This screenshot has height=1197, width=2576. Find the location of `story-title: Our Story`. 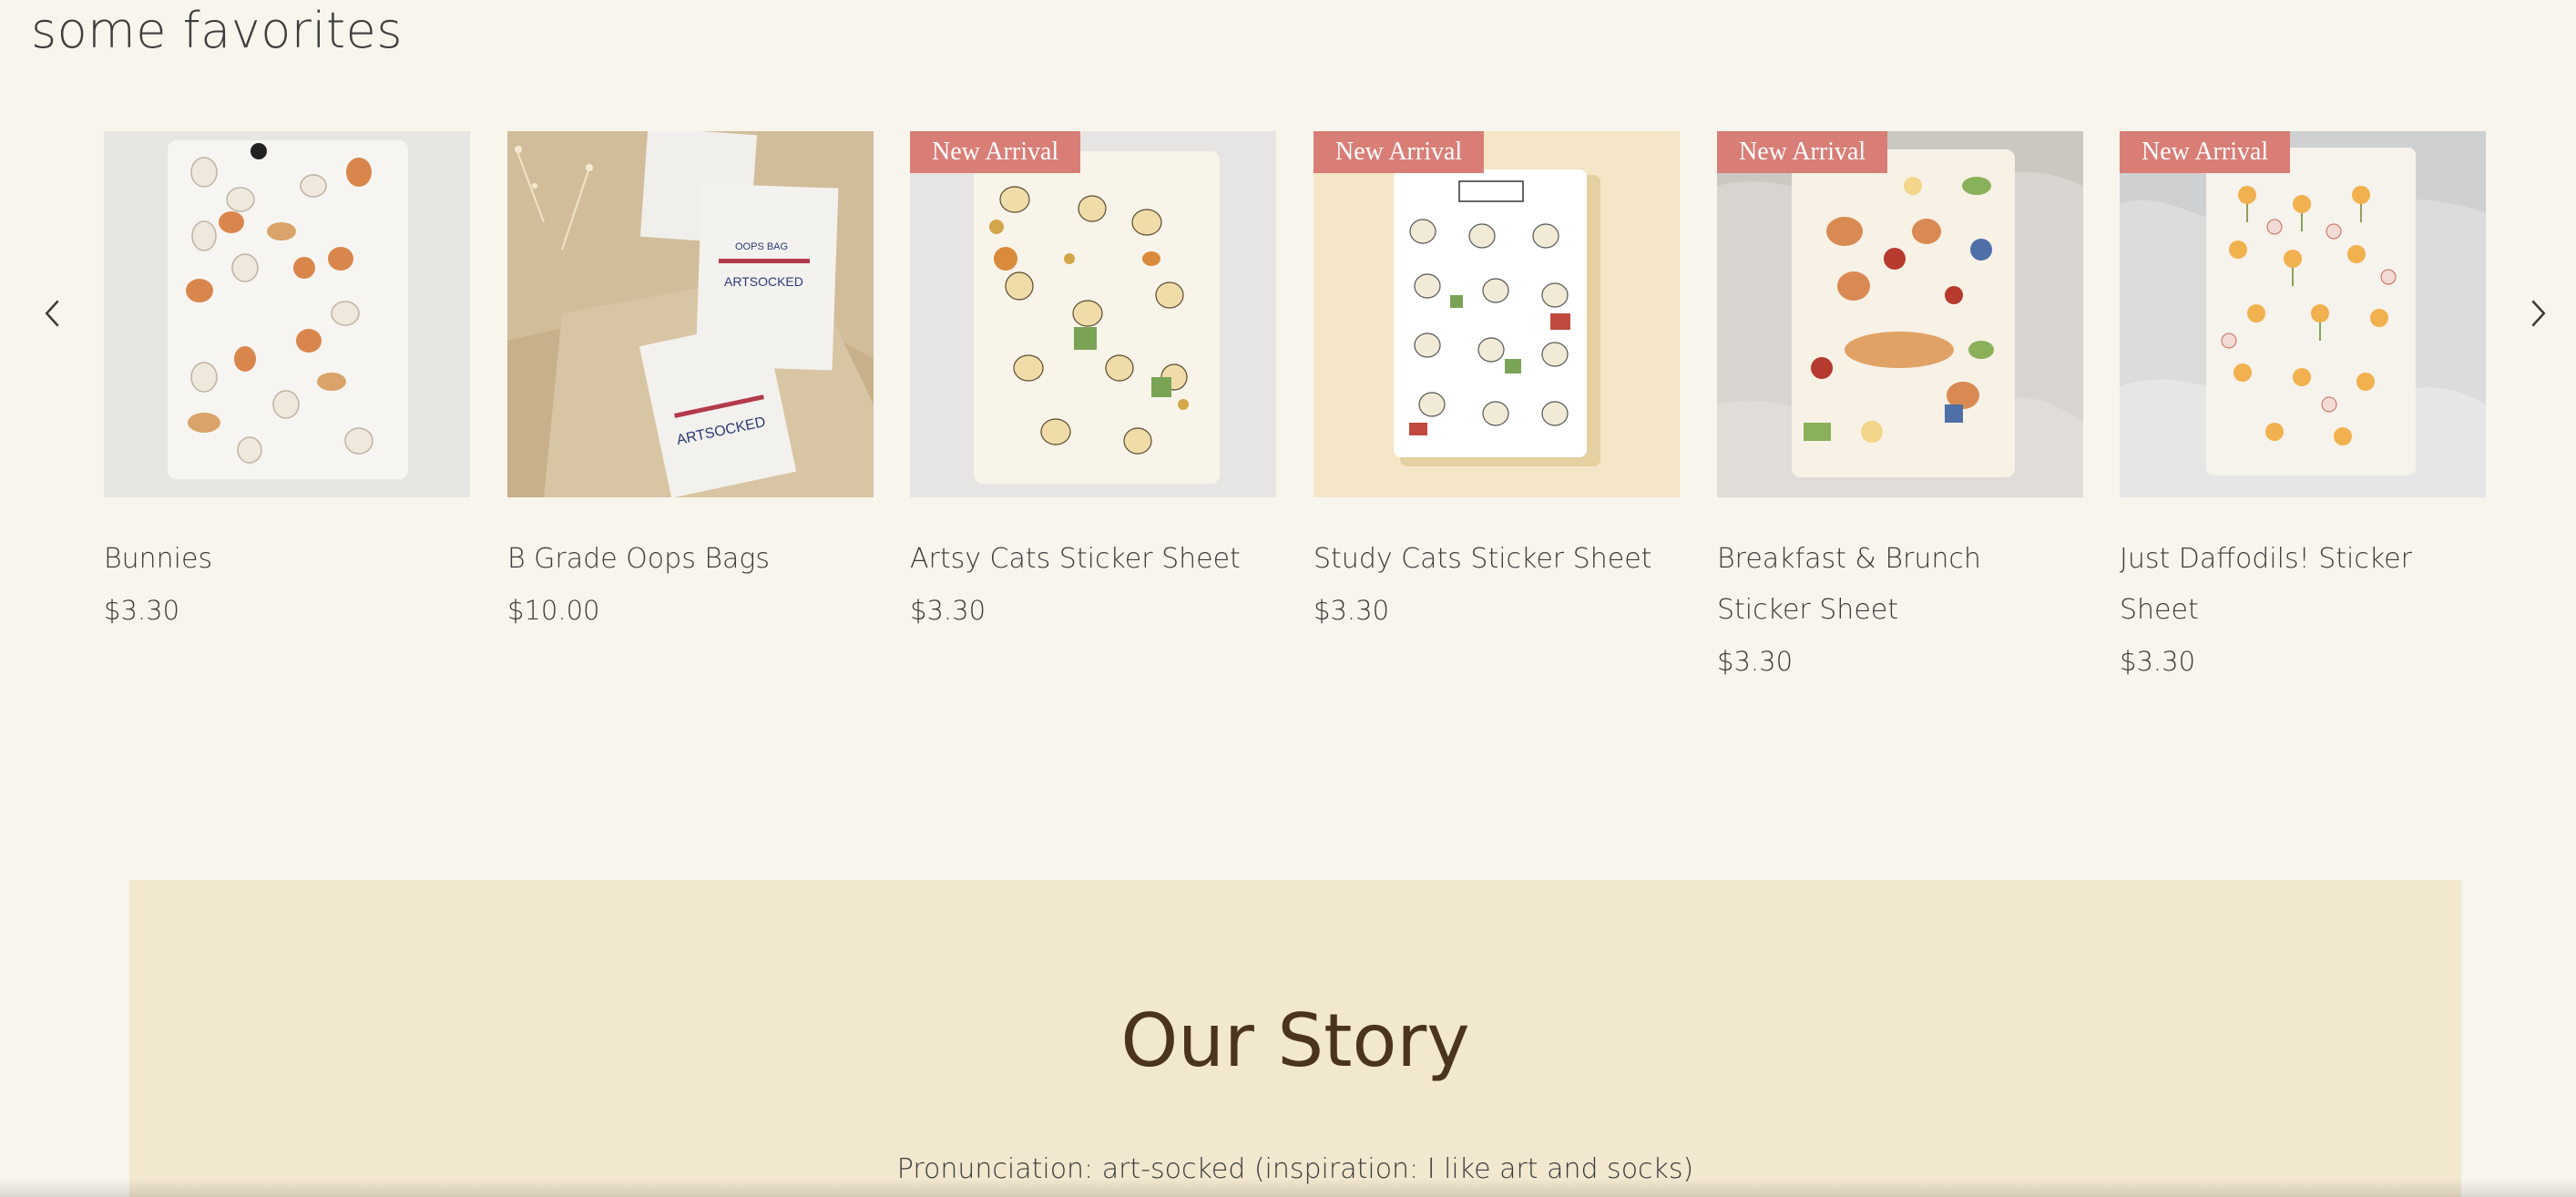

story-title: Our Story is located at coordinates (1295, 1040).